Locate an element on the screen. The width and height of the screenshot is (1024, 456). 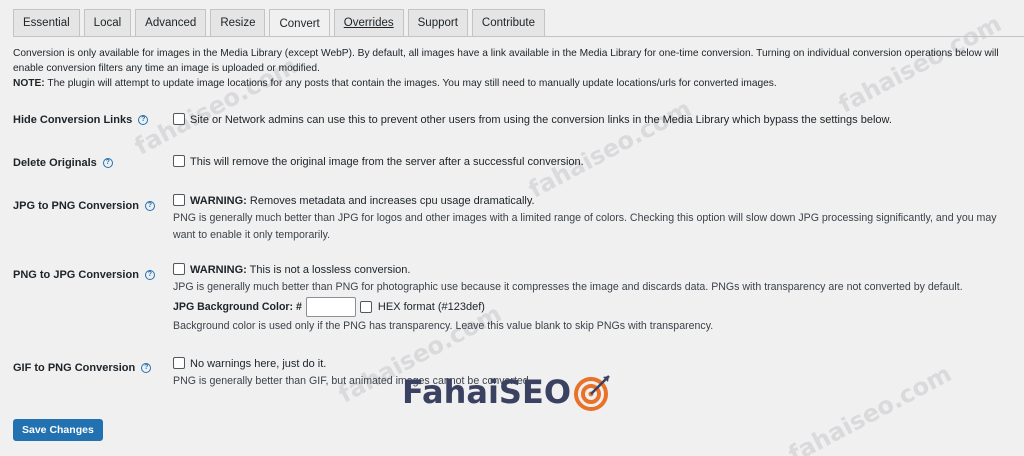
hide-links-label: Hide Conversion Links ? is located at coordinates (81, 120).